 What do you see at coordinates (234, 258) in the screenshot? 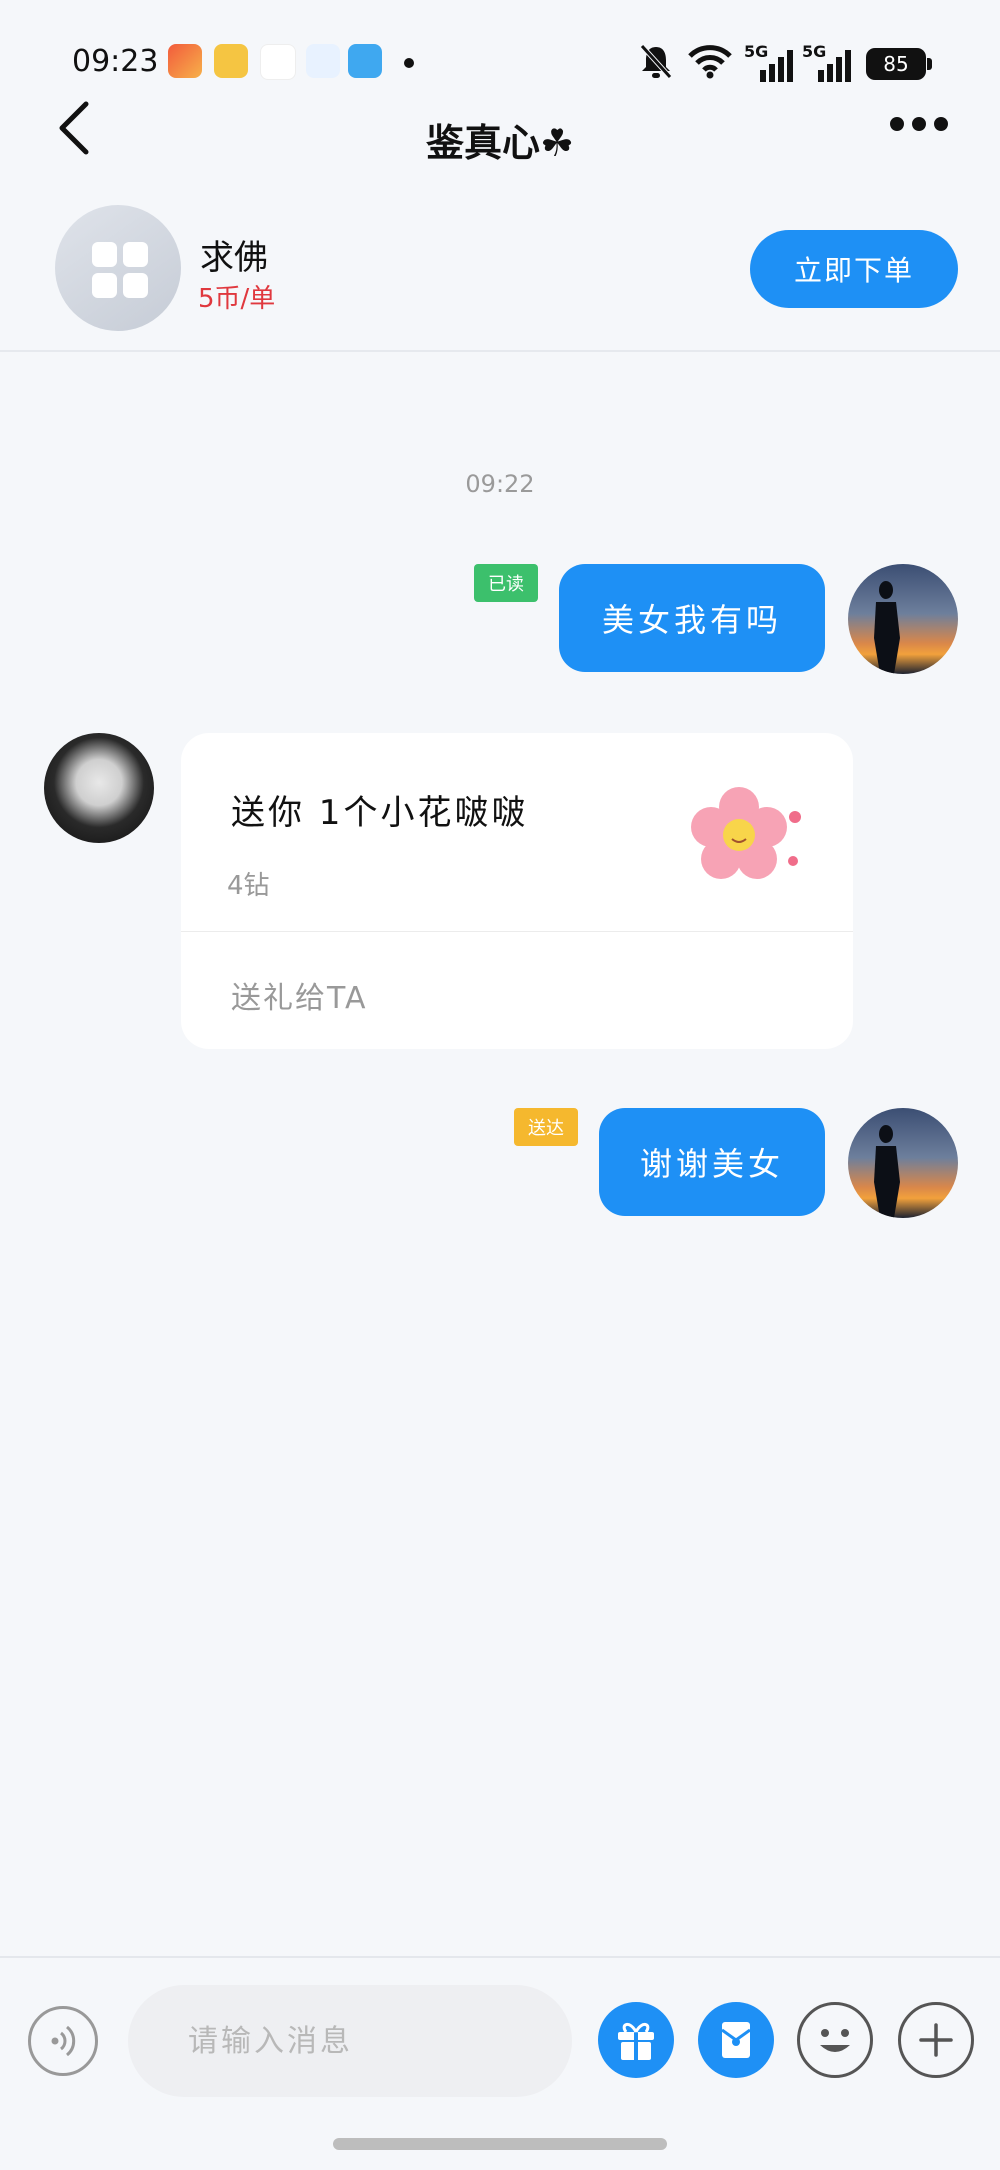
I see `service-name: 求佛` at bounding box center [234, 258].